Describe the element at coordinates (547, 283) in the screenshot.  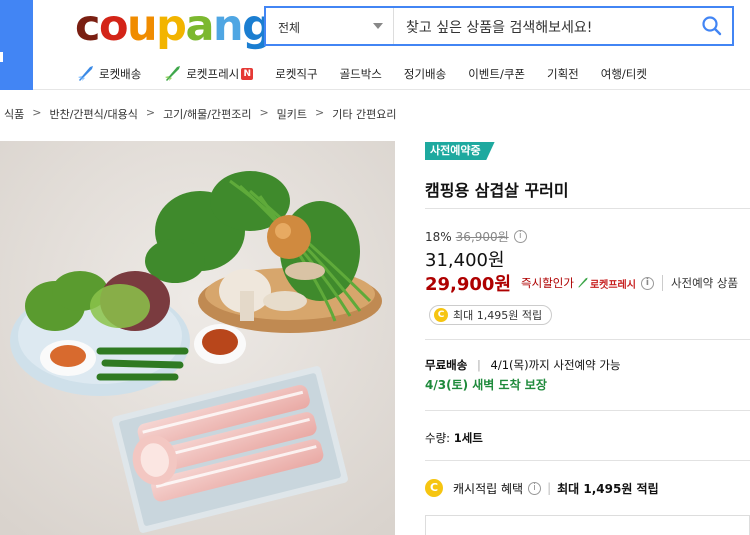
I see `instant-discount-label: 즉시할인가` at that location.